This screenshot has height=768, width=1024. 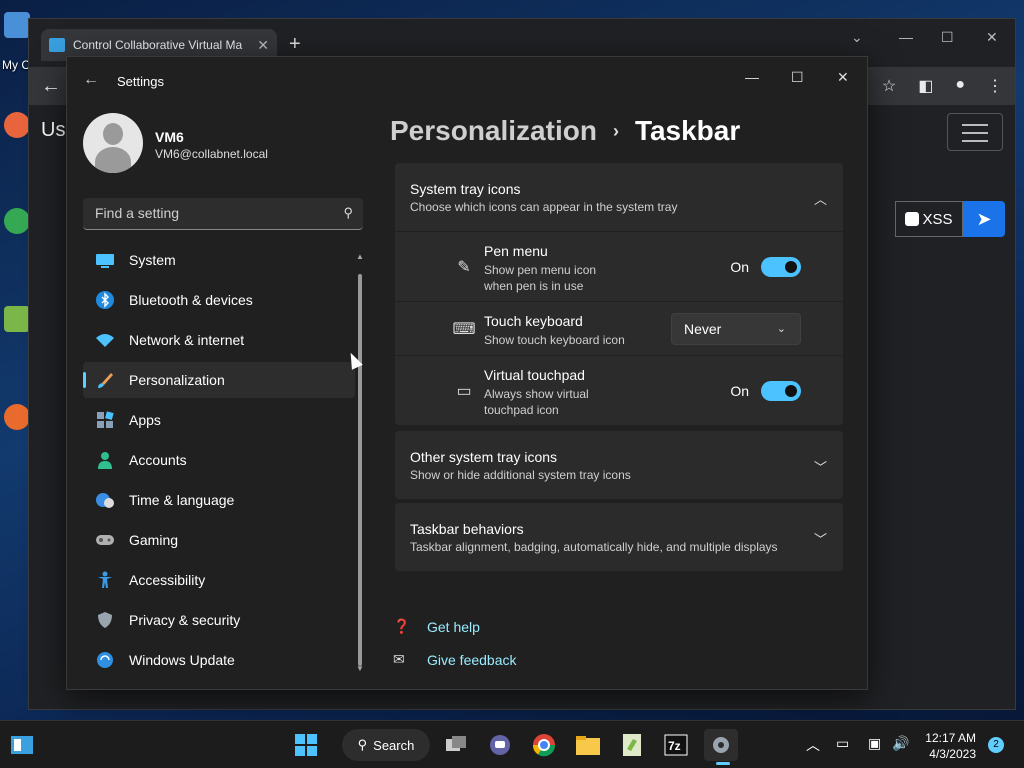 I want to click on user-profile: VM6 VM6@collabnet.local, so click(x=223, y=144).